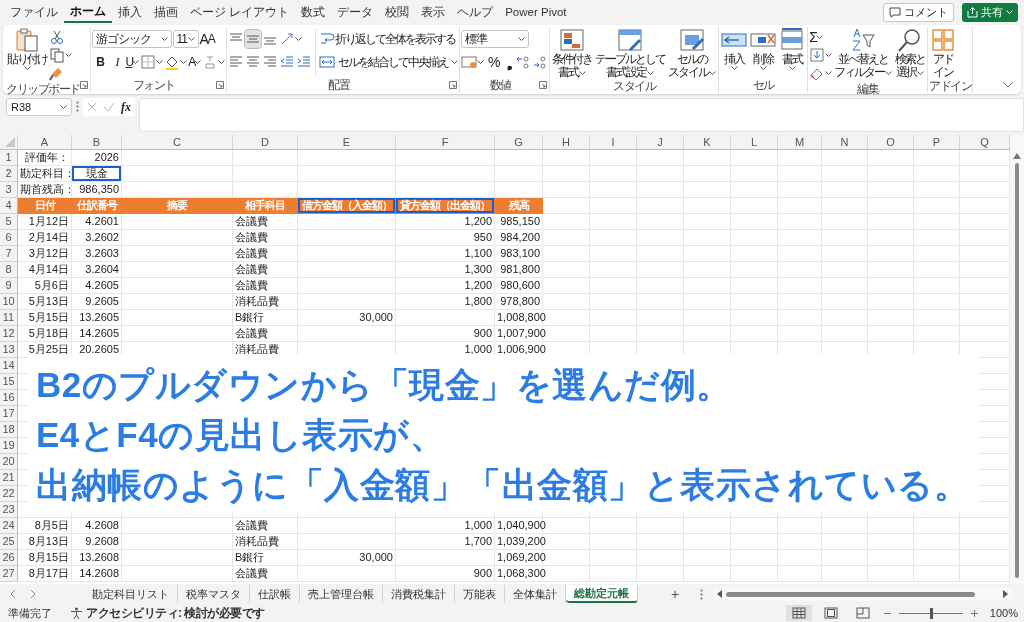 The width and height of the screenshot is (1024, 622). I want to click on row-header: 7, so click(9, 254).